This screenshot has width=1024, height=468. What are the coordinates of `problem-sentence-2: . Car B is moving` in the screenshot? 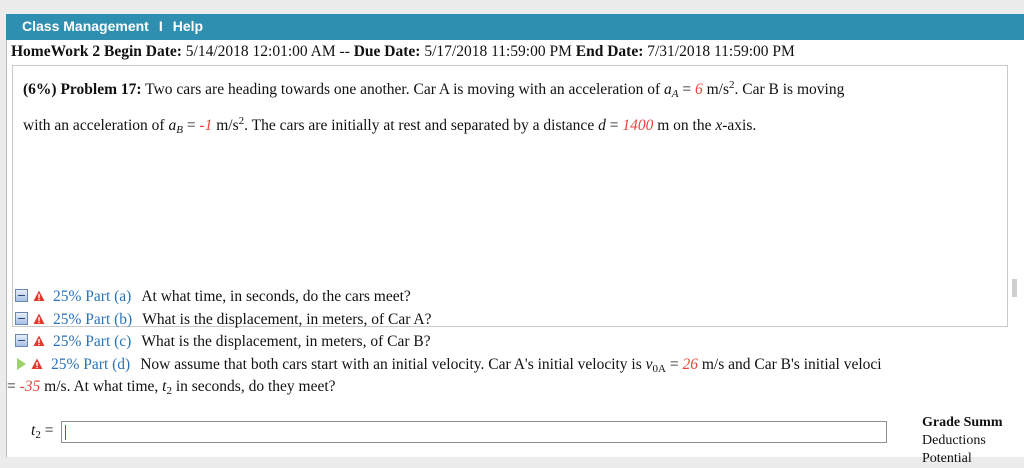 It's located at (789, 89).